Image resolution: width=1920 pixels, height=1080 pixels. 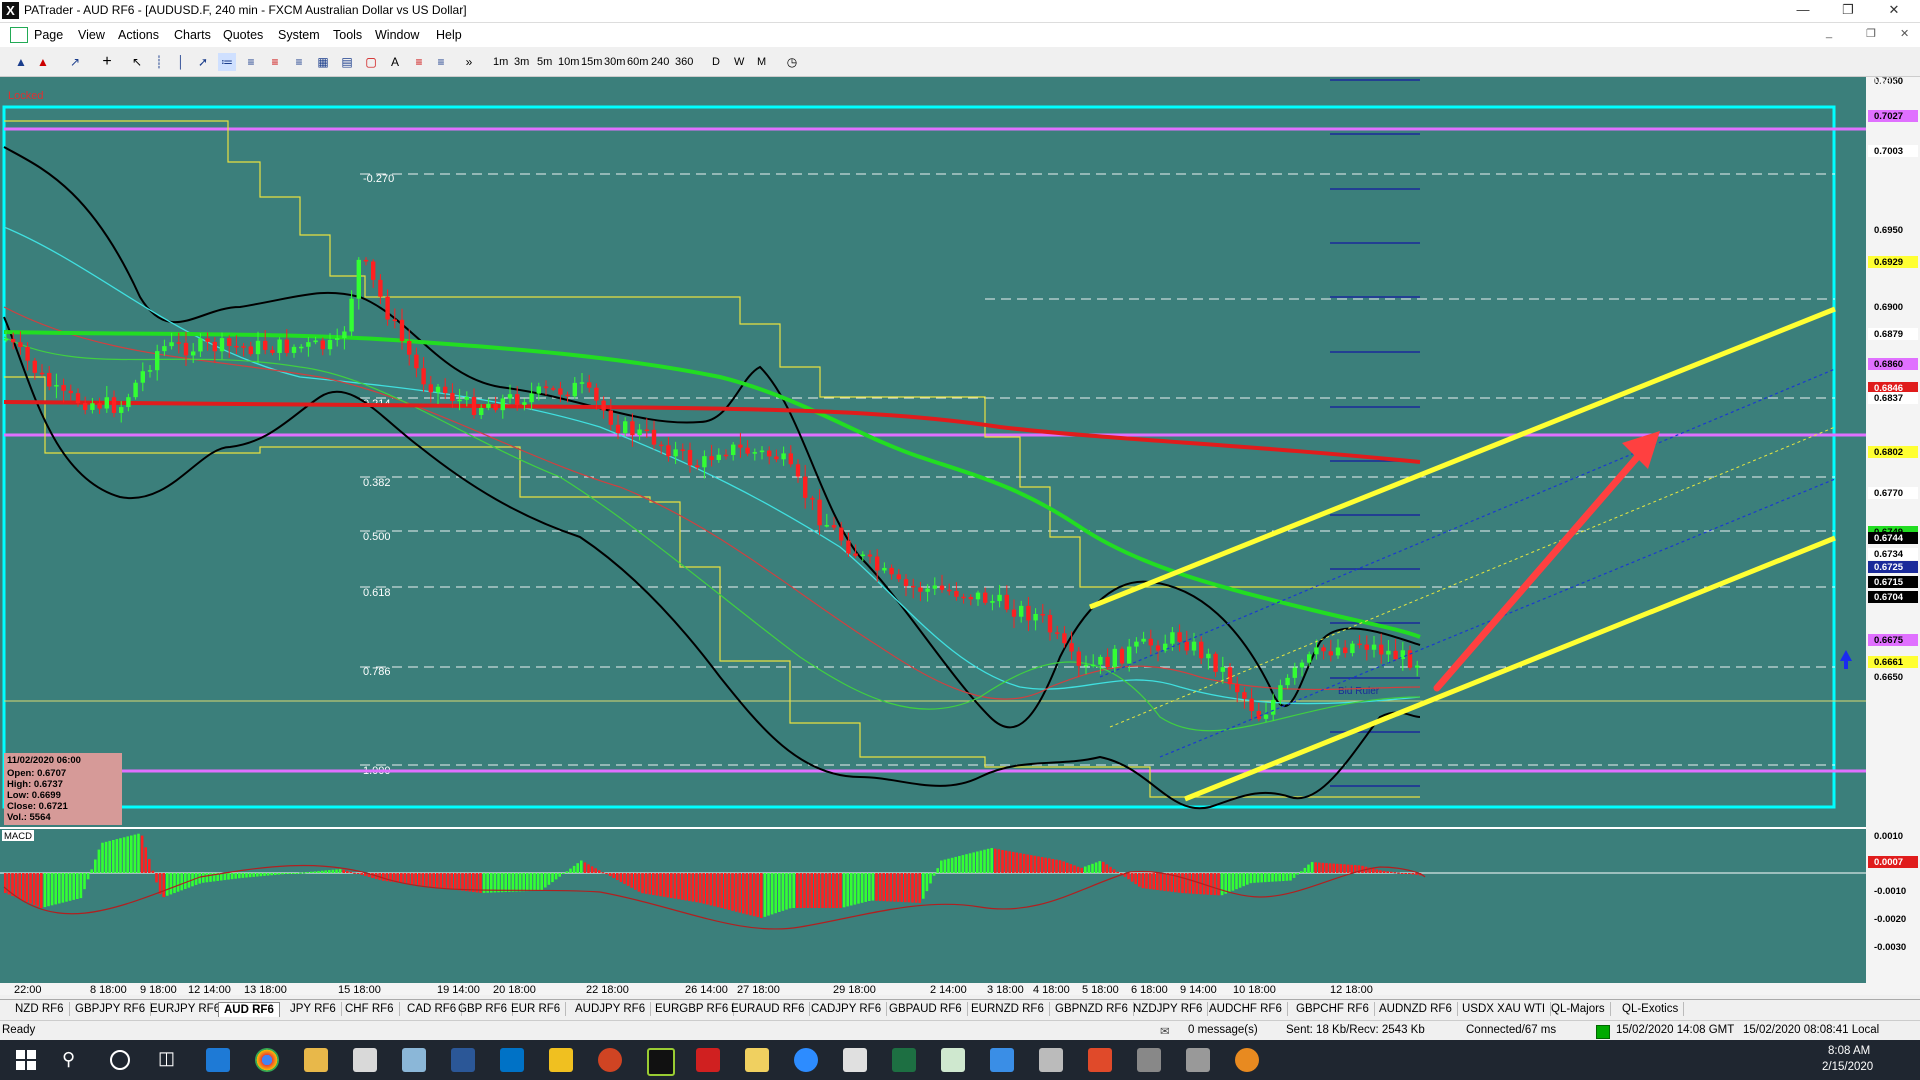 What do you see at coordinates (1578, 1009) in the screenshot?
I see `tab-ql-majors: QL-Majors` at bounding box center [1578, 1009].